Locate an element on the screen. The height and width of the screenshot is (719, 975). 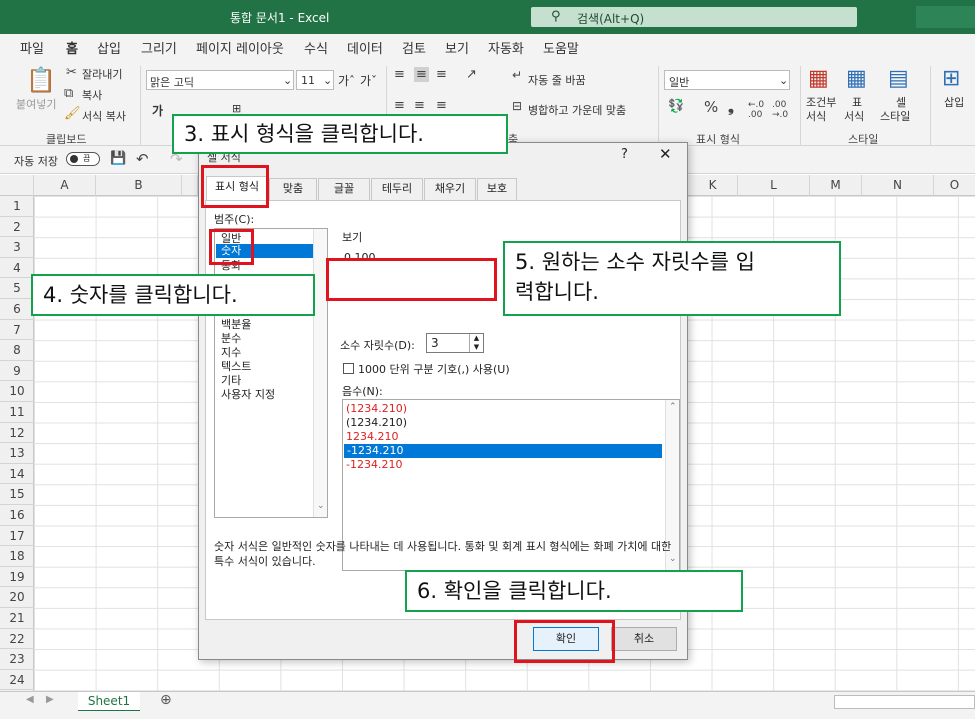
tab-protection: 보호 is located at coordinates (497, 189).